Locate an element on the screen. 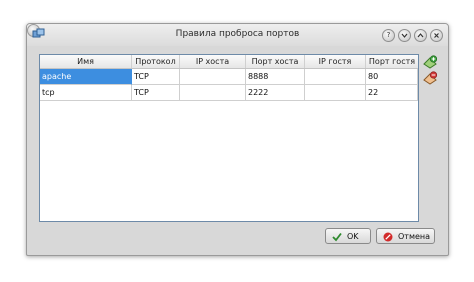 The width and height of the screenshot is (474, 282). minimize-icon is located at coordinates (404, 35).